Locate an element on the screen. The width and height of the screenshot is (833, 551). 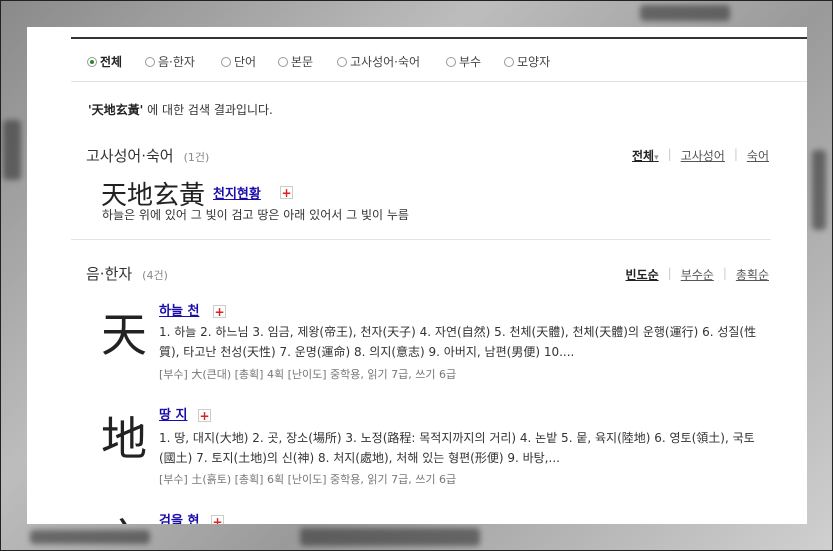
tab-shape: 모양자 is located at coordinates (527, 61).